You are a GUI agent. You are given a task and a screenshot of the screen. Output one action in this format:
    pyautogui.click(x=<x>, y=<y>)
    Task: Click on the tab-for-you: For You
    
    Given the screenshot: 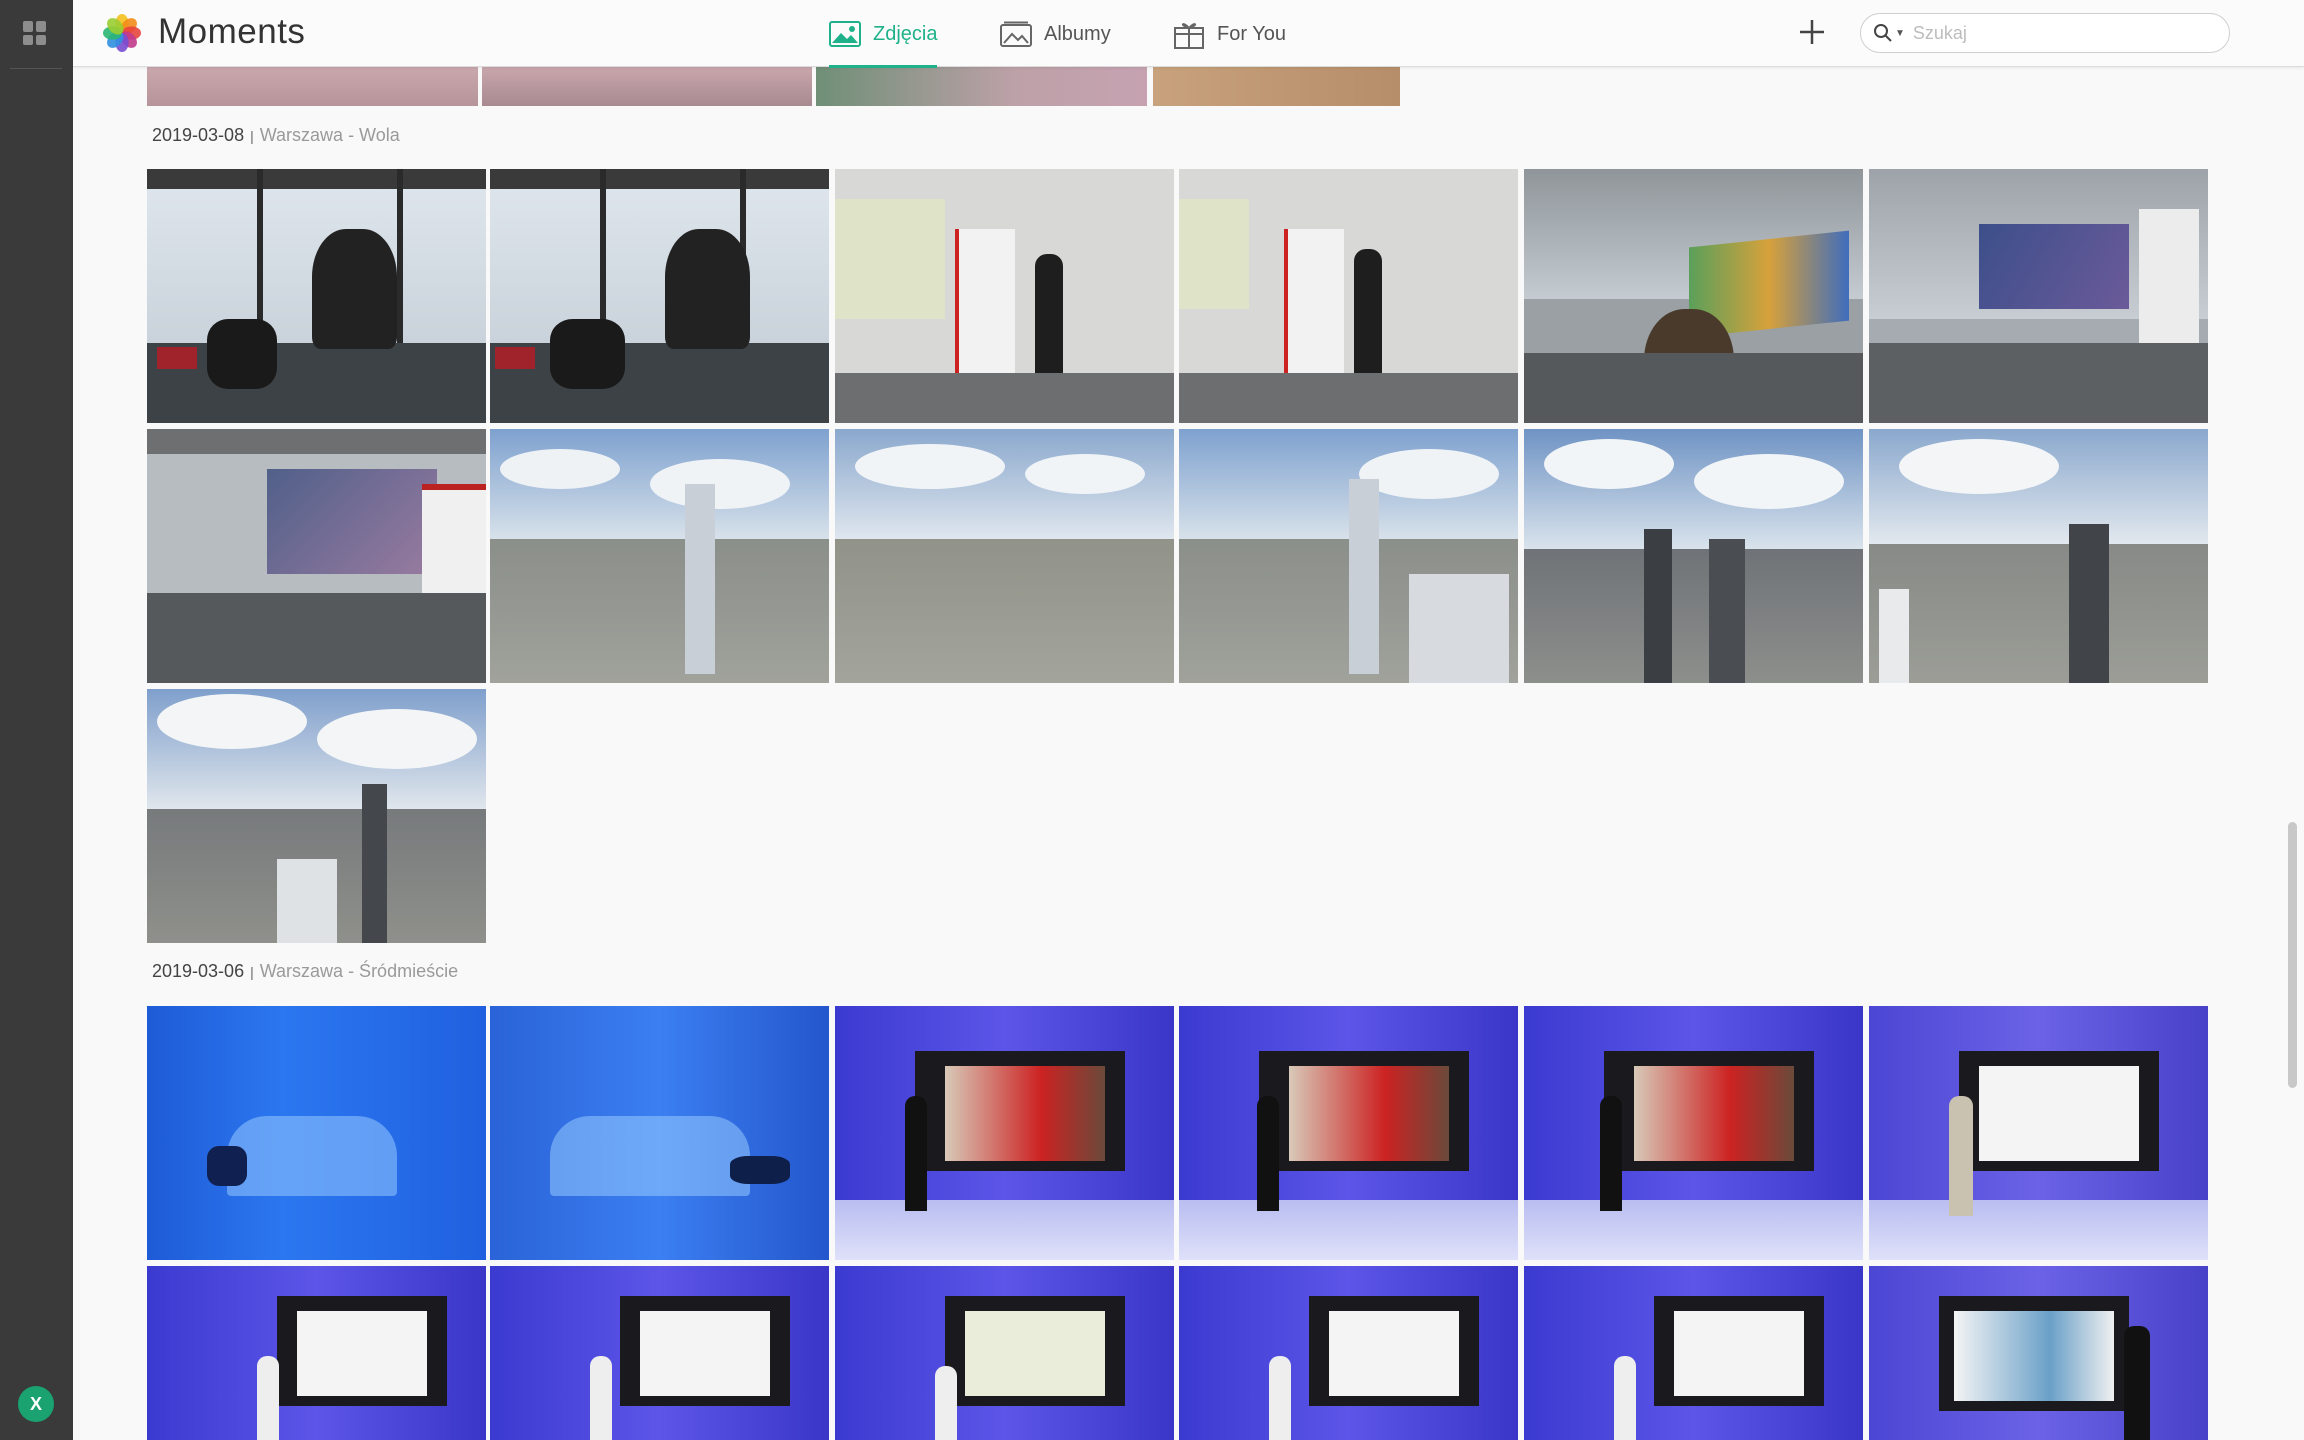 What is the action you would take?
    pyautogui.click(x=1229, y=34)
    